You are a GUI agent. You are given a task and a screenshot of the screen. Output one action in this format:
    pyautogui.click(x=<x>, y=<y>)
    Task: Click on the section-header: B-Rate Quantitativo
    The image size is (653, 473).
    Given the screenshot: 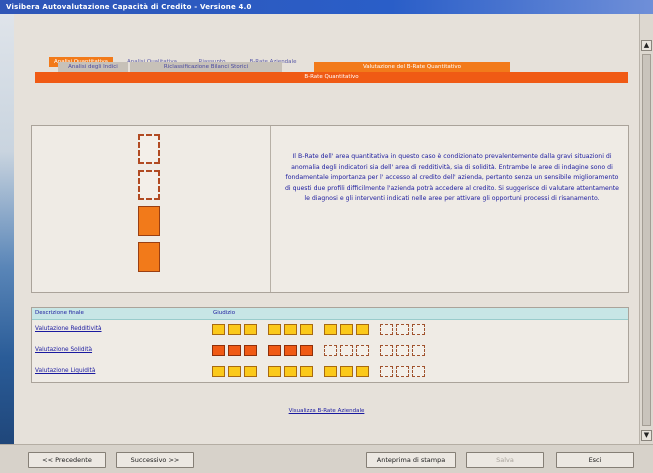 What is the action you would take?
    pyautogui.click(x=331, y=77)
    